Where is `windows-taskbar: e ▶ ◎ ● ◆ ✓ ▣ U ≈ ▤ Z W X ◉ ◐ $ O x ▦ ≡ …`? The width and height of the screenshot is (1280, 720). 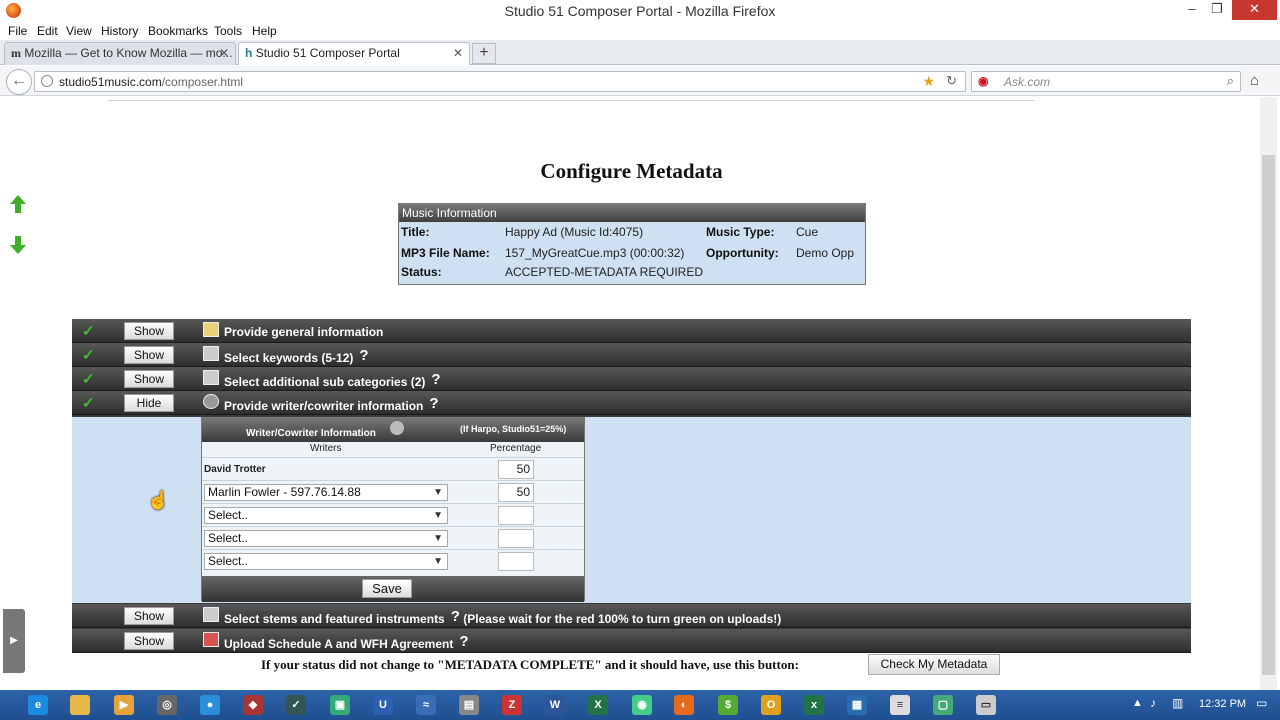
windows-taskbar: e ▶ ◎ ● ◆ ✓ ▣ U ≈ ▤ Z W X ◉ ◐ $ O x ▦ ≡ … is located at coordinates (640, 705).